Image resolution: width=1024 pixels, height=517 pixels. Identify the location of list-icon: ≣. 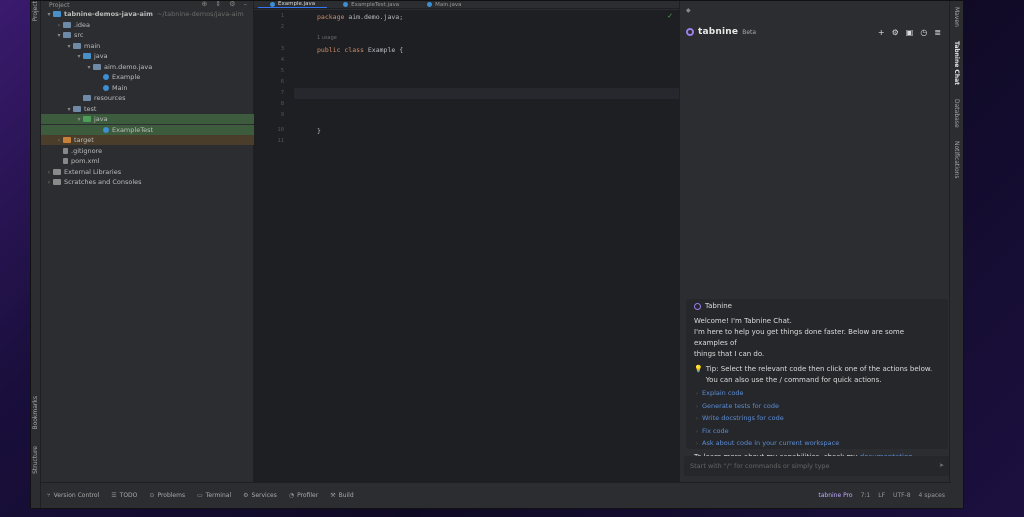
(937, 32).